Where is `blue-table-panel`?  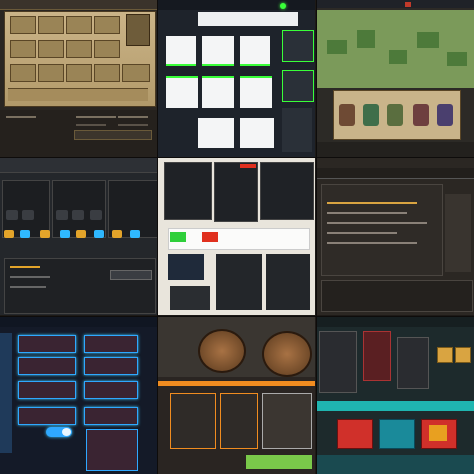 blue-table-panel is located at coordinates (186, 267).